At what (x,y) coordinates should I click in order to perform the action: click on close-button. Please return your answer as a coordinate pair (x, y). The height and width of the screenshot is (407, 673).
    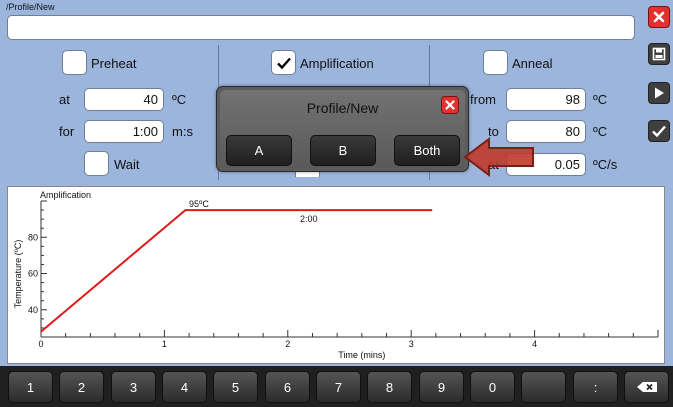
    Looking at the image, I should click on (659, 17).